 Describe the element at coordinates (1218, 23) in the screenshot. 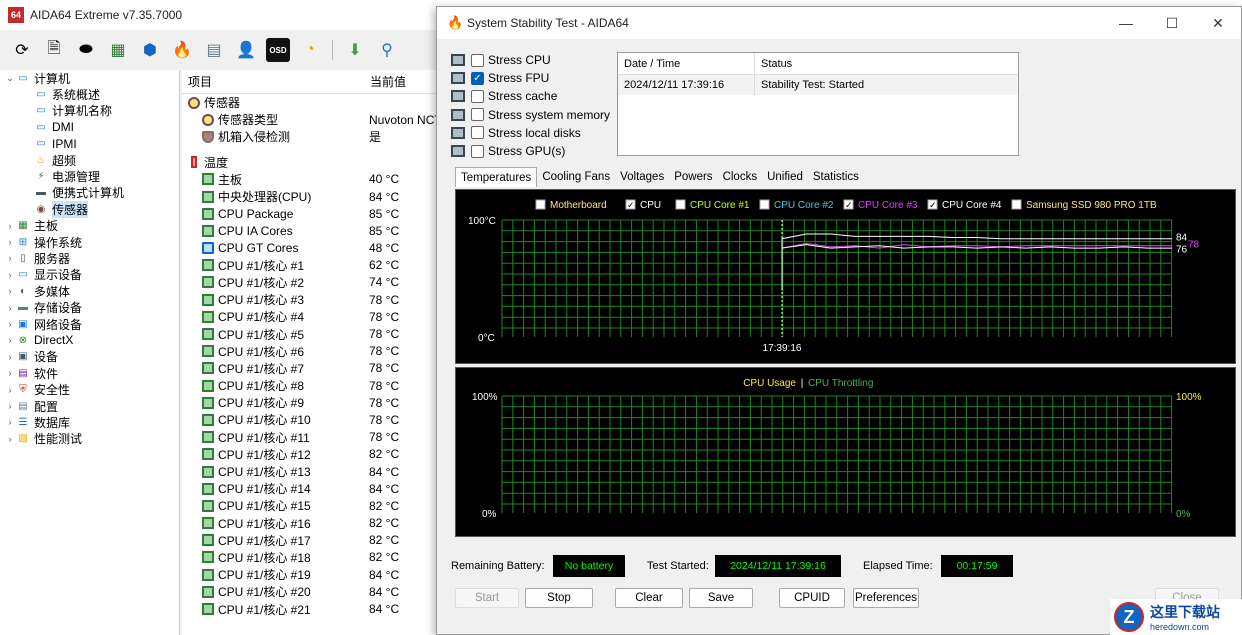

I see `close-window-button: ✕` at that location.